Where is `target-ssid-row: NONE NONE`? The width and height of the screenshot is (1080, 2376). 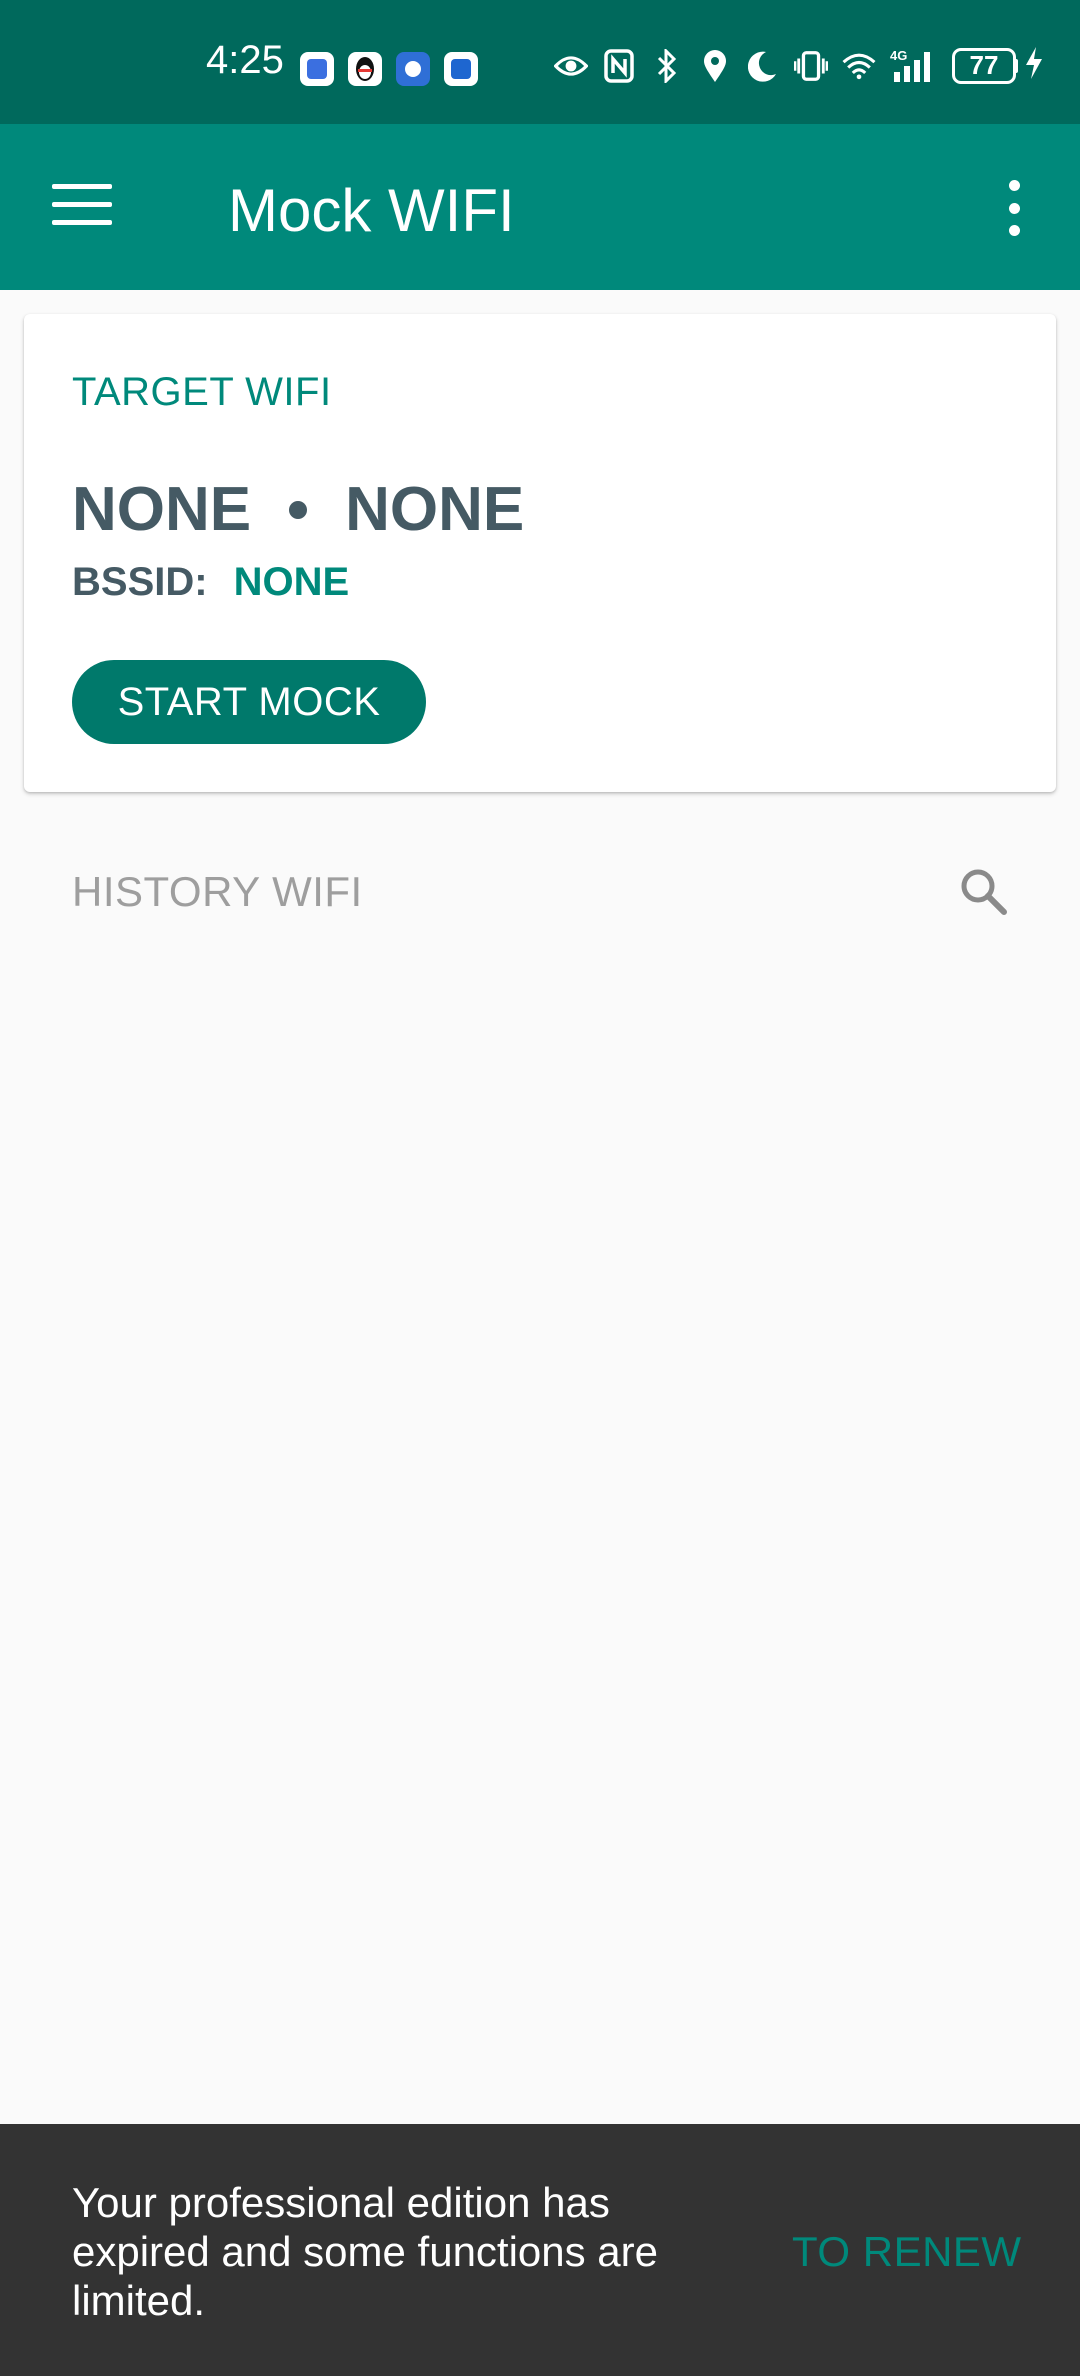
target-ssid-row: NONE NONE is located at coordinates (298, 509).